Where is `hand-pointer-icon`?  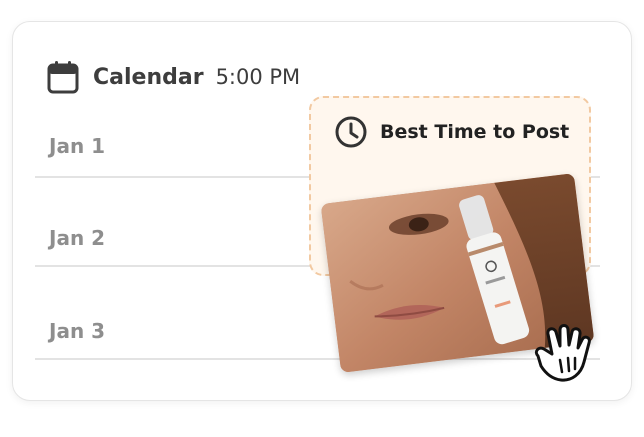 hand-pointer-icon is located at coordinates (562, 353).